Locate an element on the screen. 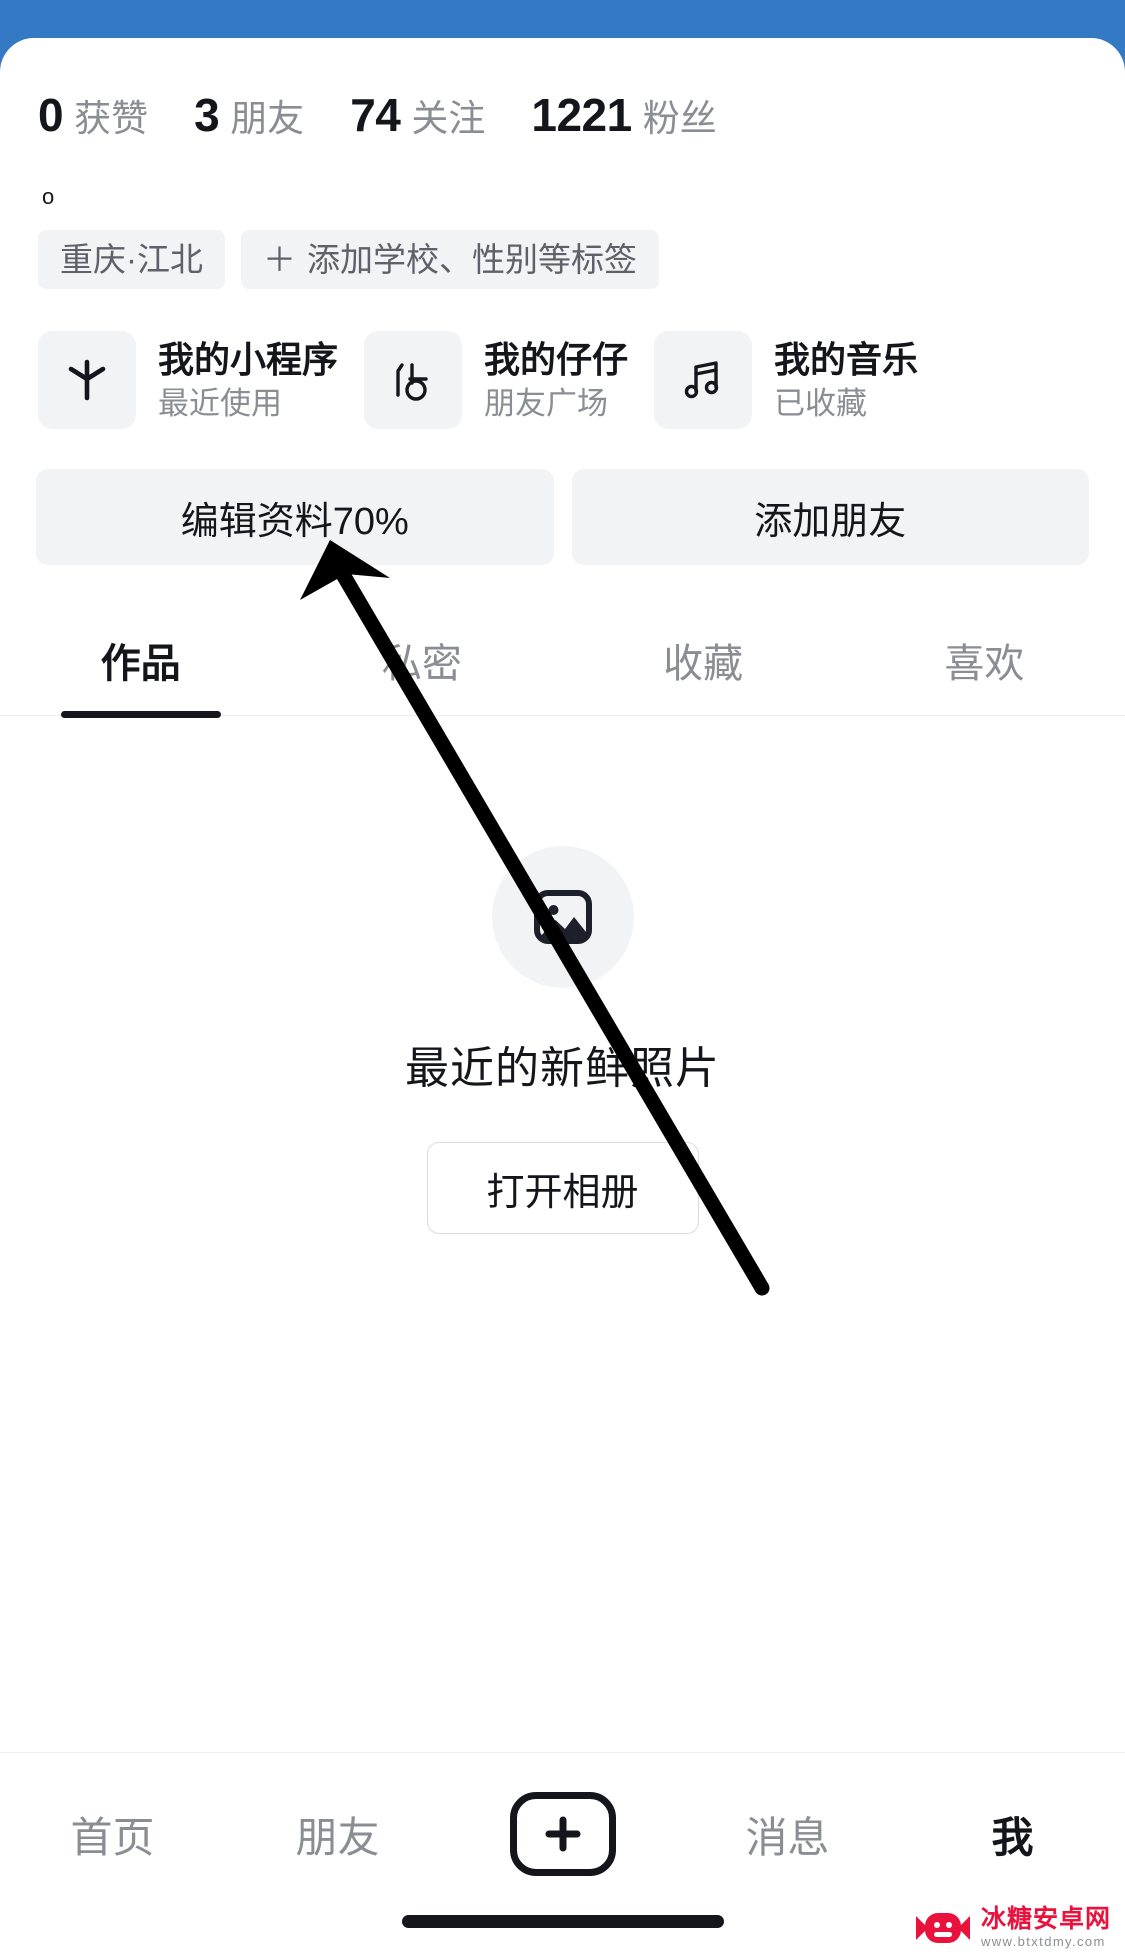  candy-gamepad-logo-icon is located at coordinates (942, 1927).